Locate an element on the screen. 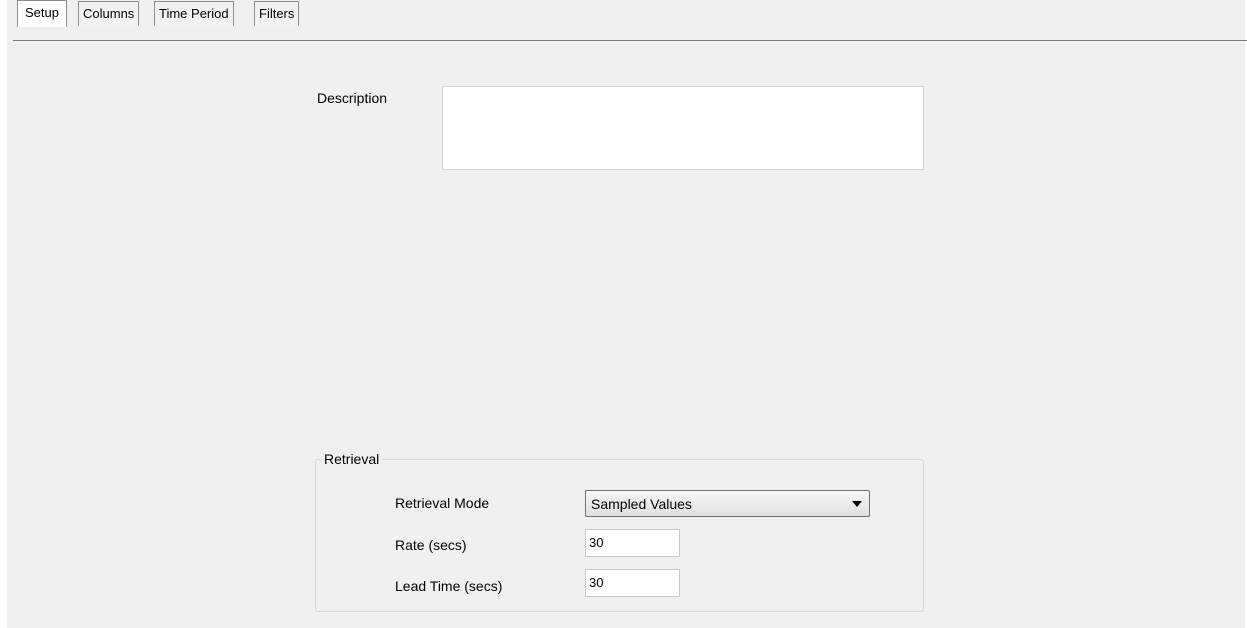  retrieval-mode-value: Sampled Values is located at coordinates (641, 504).